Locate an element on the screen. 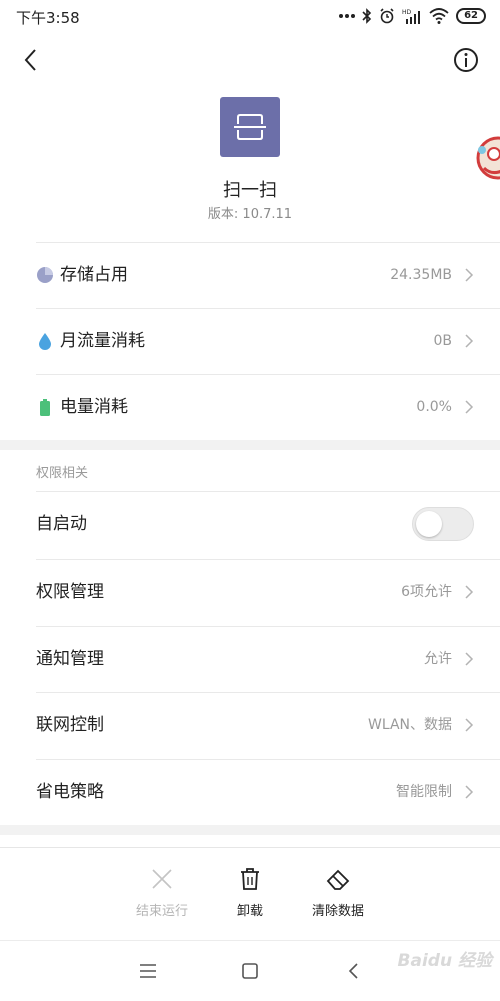  scan-icon is located at coordinates (250, 127).